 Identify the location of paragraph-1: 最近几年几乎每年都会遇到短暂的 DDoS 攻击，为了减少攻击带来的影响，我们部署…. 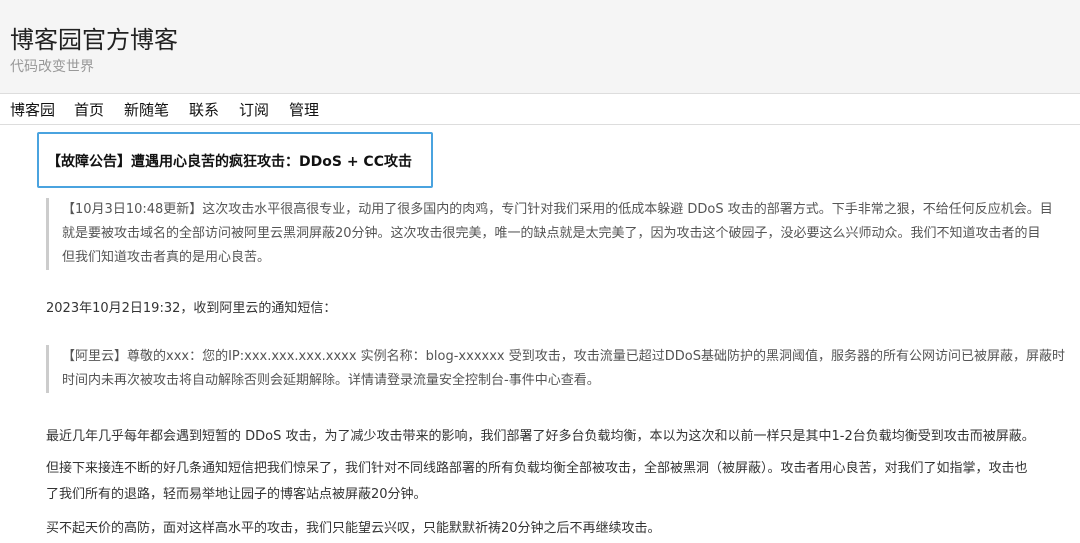
(563, 437).